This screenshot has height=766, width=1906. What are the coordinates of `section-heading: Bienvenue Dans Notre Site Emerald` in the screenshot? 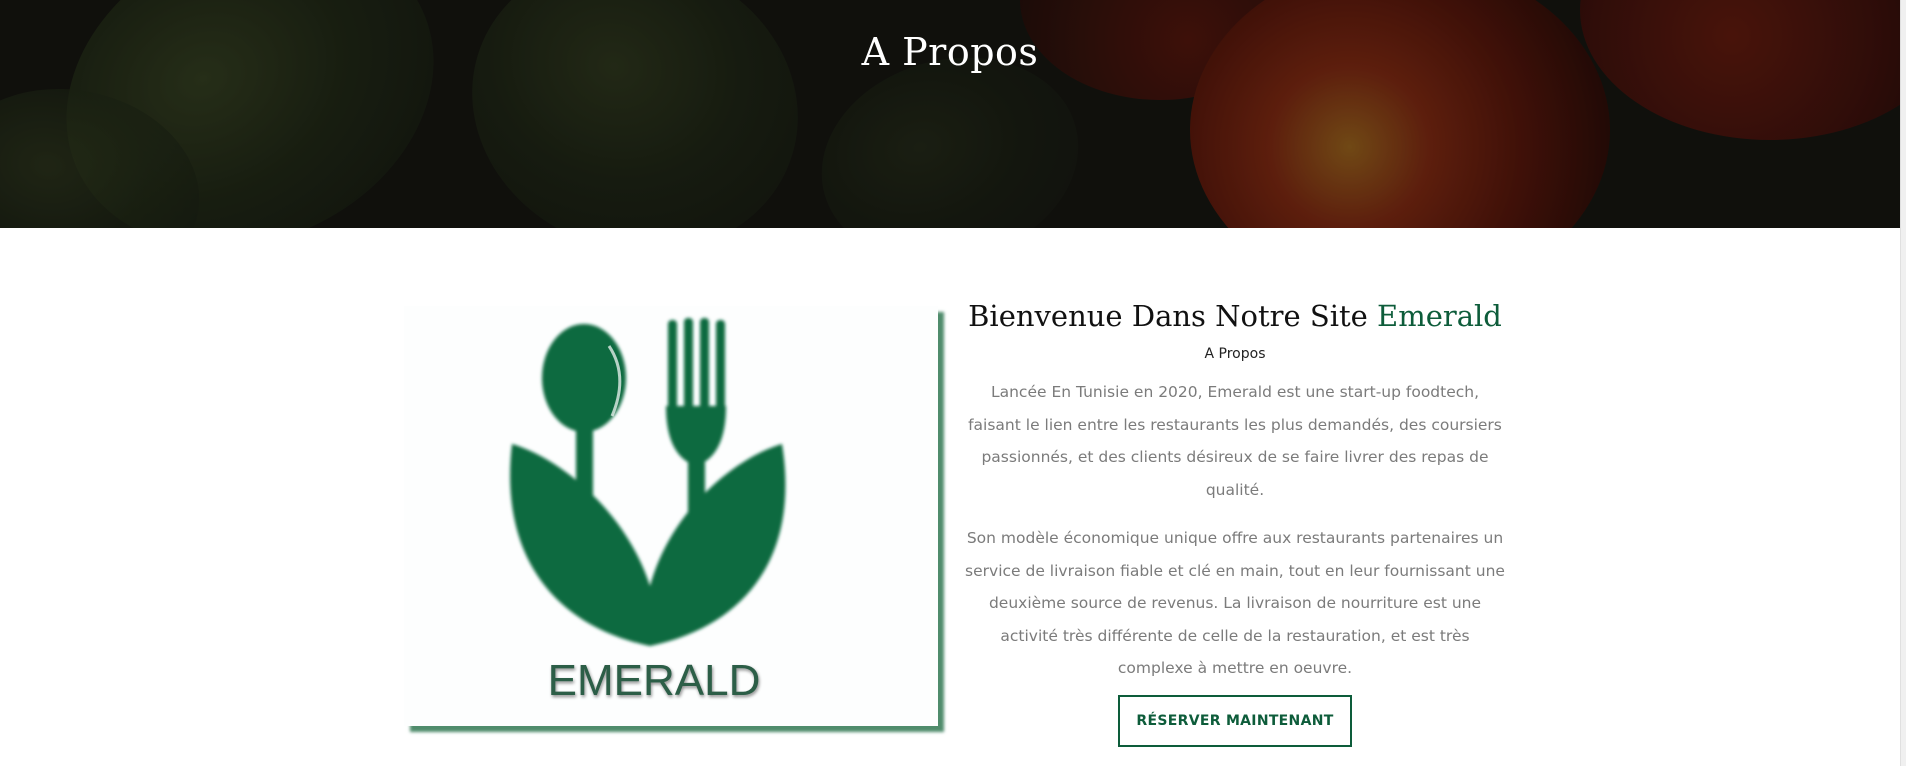 It's located at (1235, 316).